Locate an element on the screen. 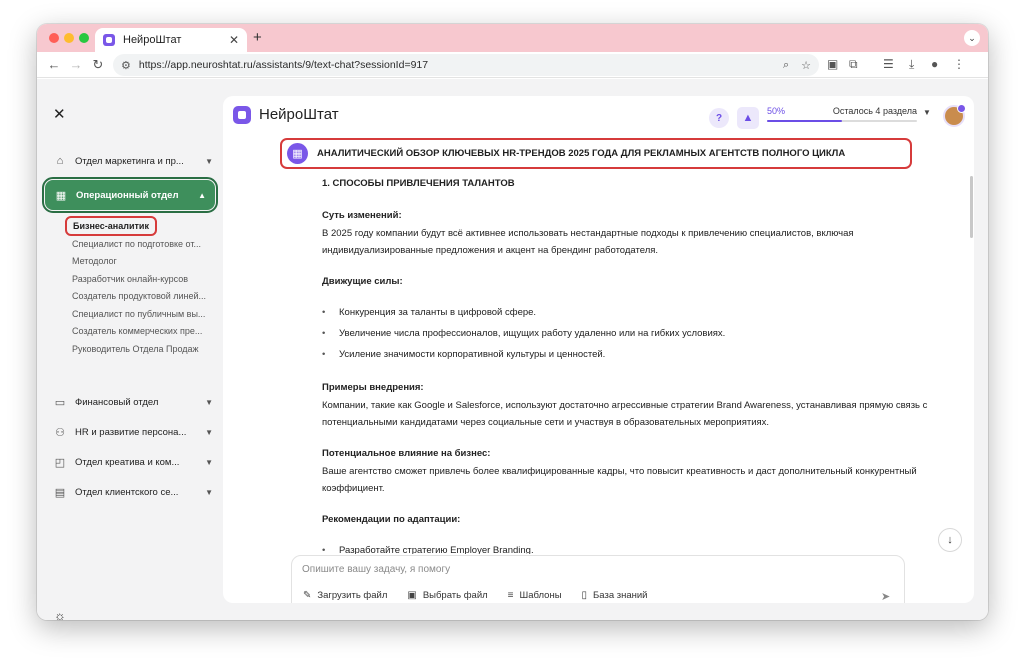  wallet-icon: ▭ is located at coordinates (60, 402).